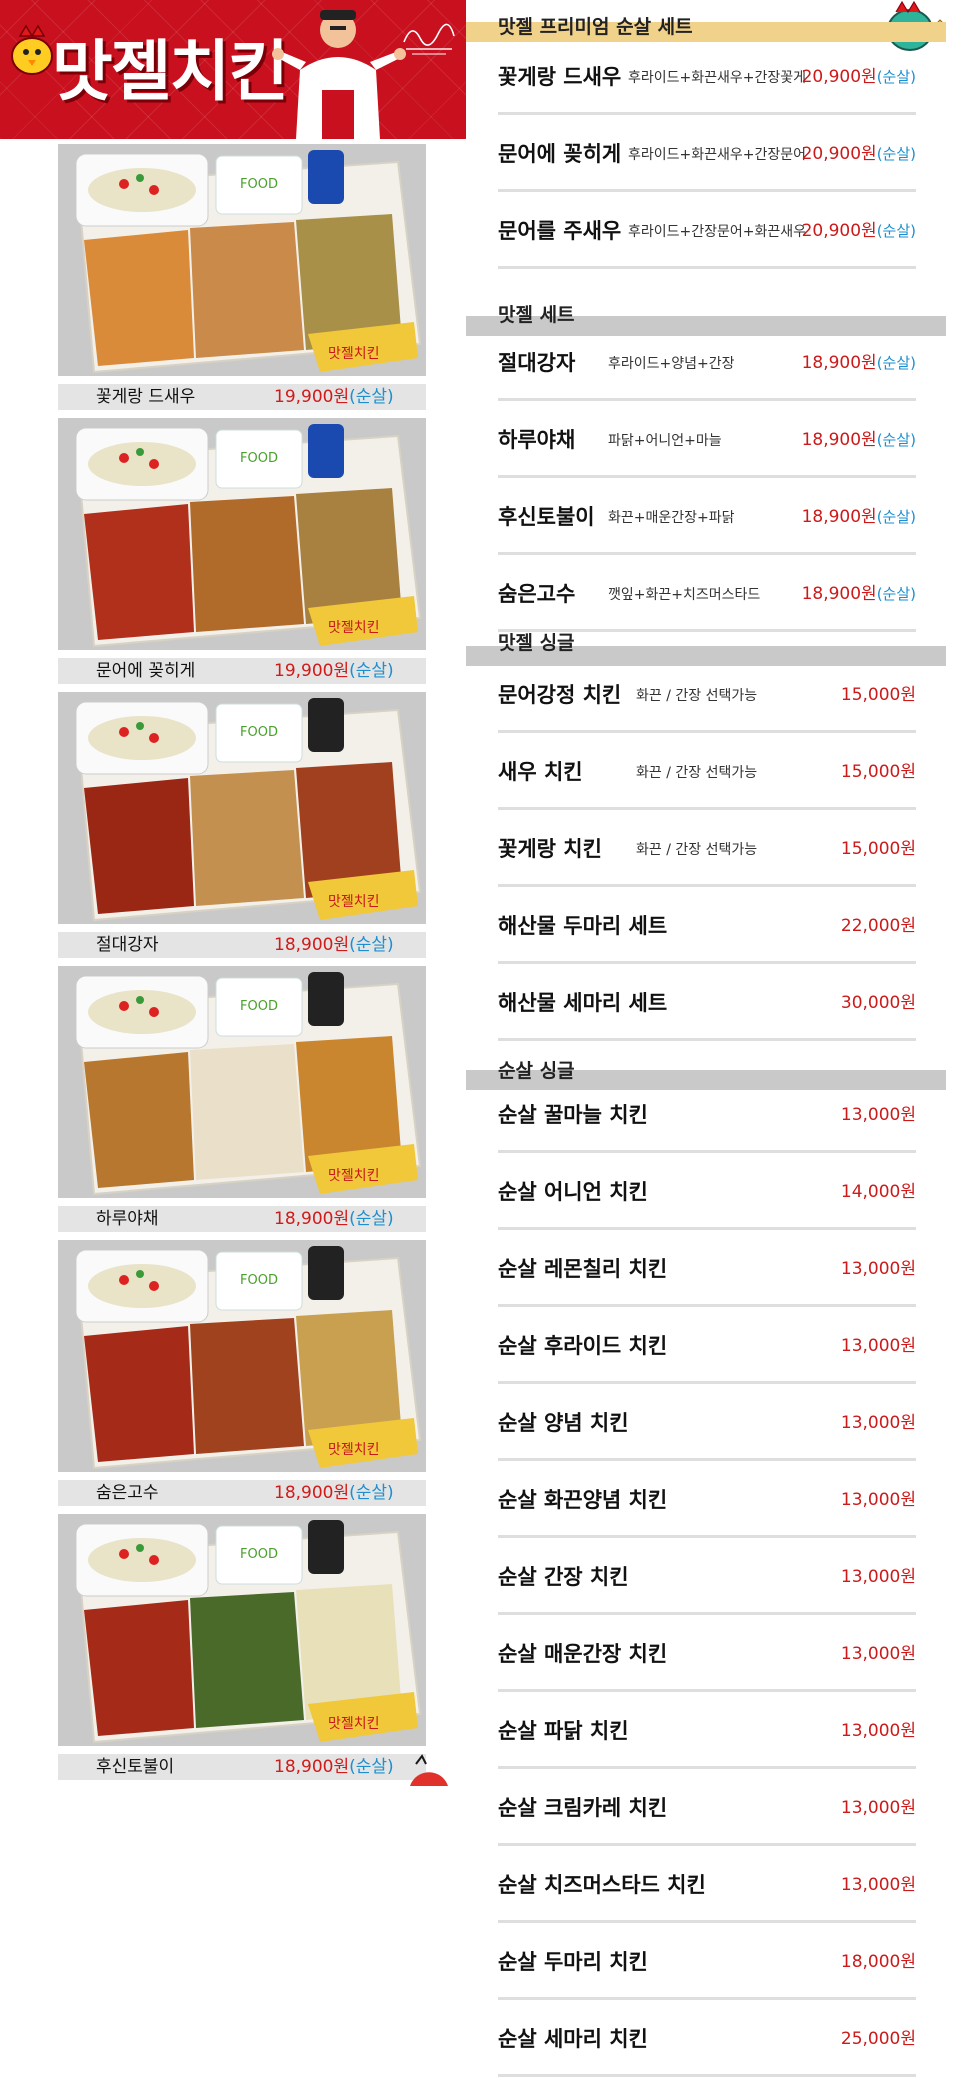 Image resolution: width=966 pixels, height=2100 pixels. I want to click on set-name: 문어에 꽂히게, so click(146, 671).